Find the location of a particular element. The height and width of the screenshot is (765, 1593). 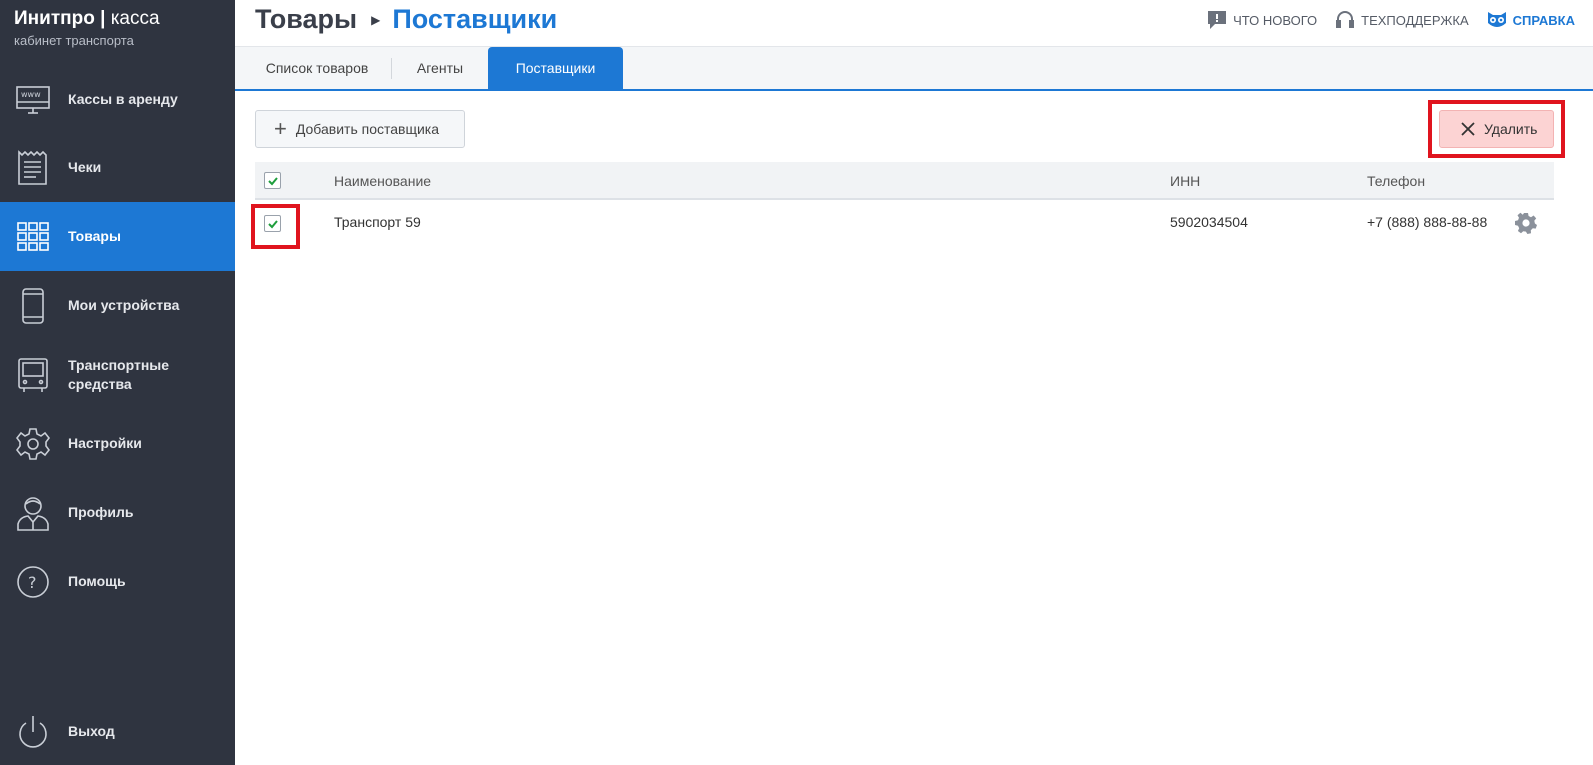

help-label: СПРАВКА is located at coordinates (1543, 20).